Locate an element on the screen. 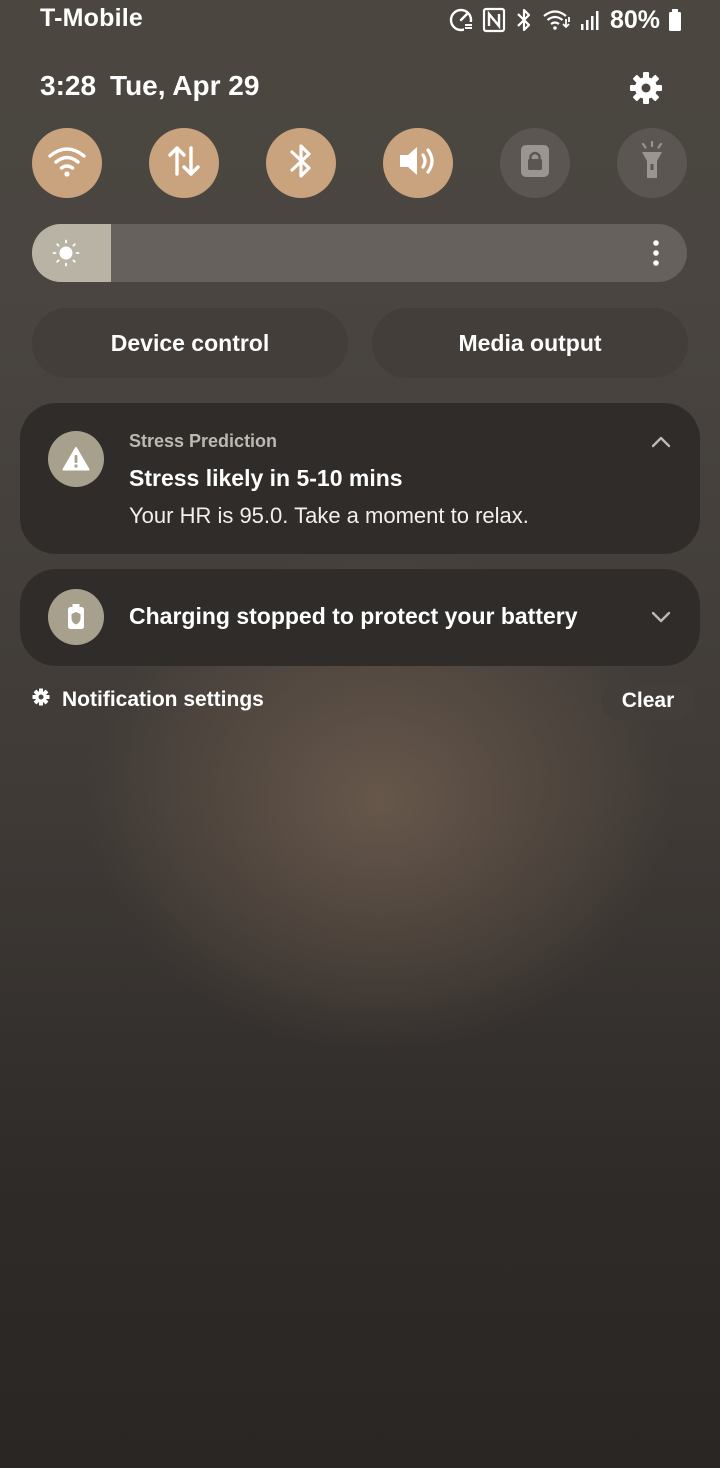  notification-app-name: Stress Prediction is located at coordinates (203, 441).